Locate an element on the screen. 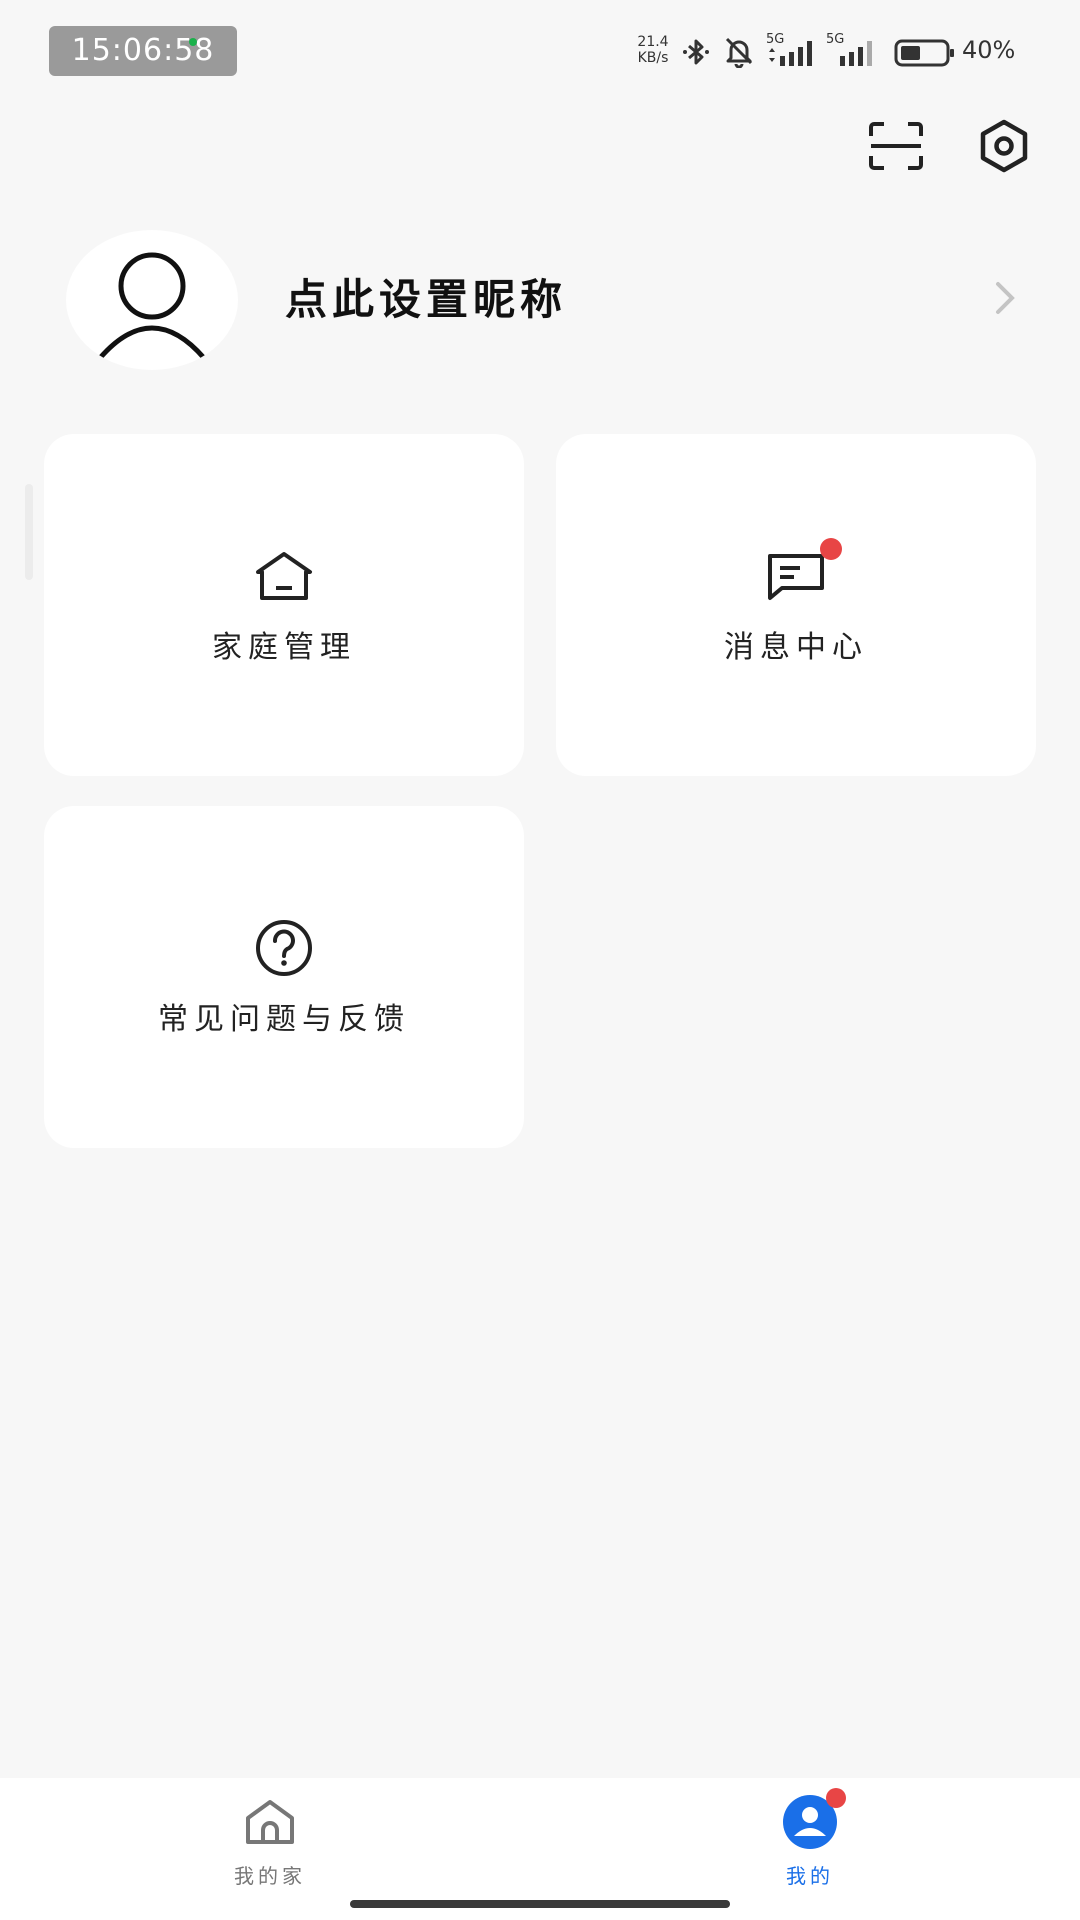  bluetooth-icon is located at coordinates (696, 52).